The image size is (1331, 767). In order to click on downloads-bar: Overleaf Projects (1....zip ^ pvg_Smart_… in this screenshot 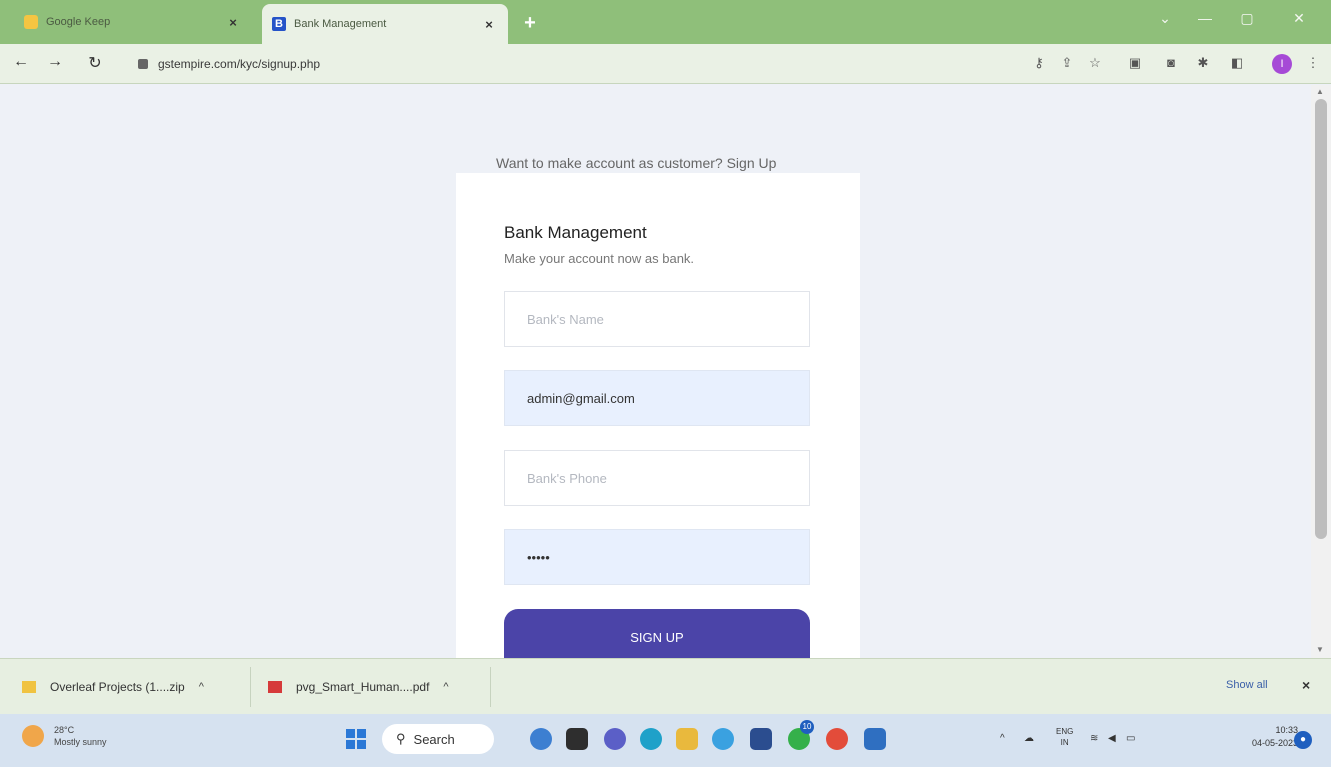, I will do `click(665, 686)`.